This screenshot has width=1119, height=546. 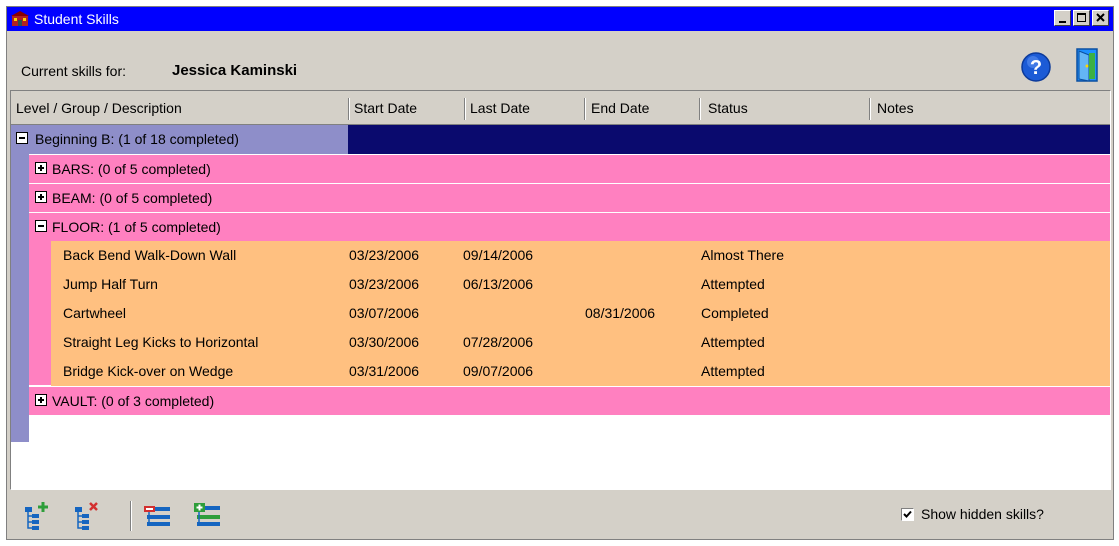 I want to click on skill-description: Jump Half Turn, so click(x=110, y=284).